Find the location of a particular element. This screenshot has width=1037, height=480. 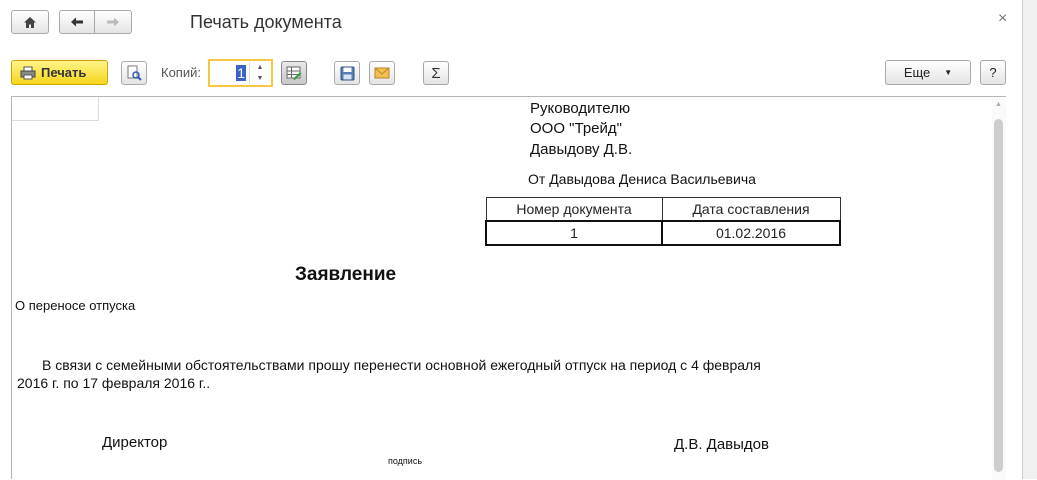

position-label: Директор is located at coordinates (135, 442).